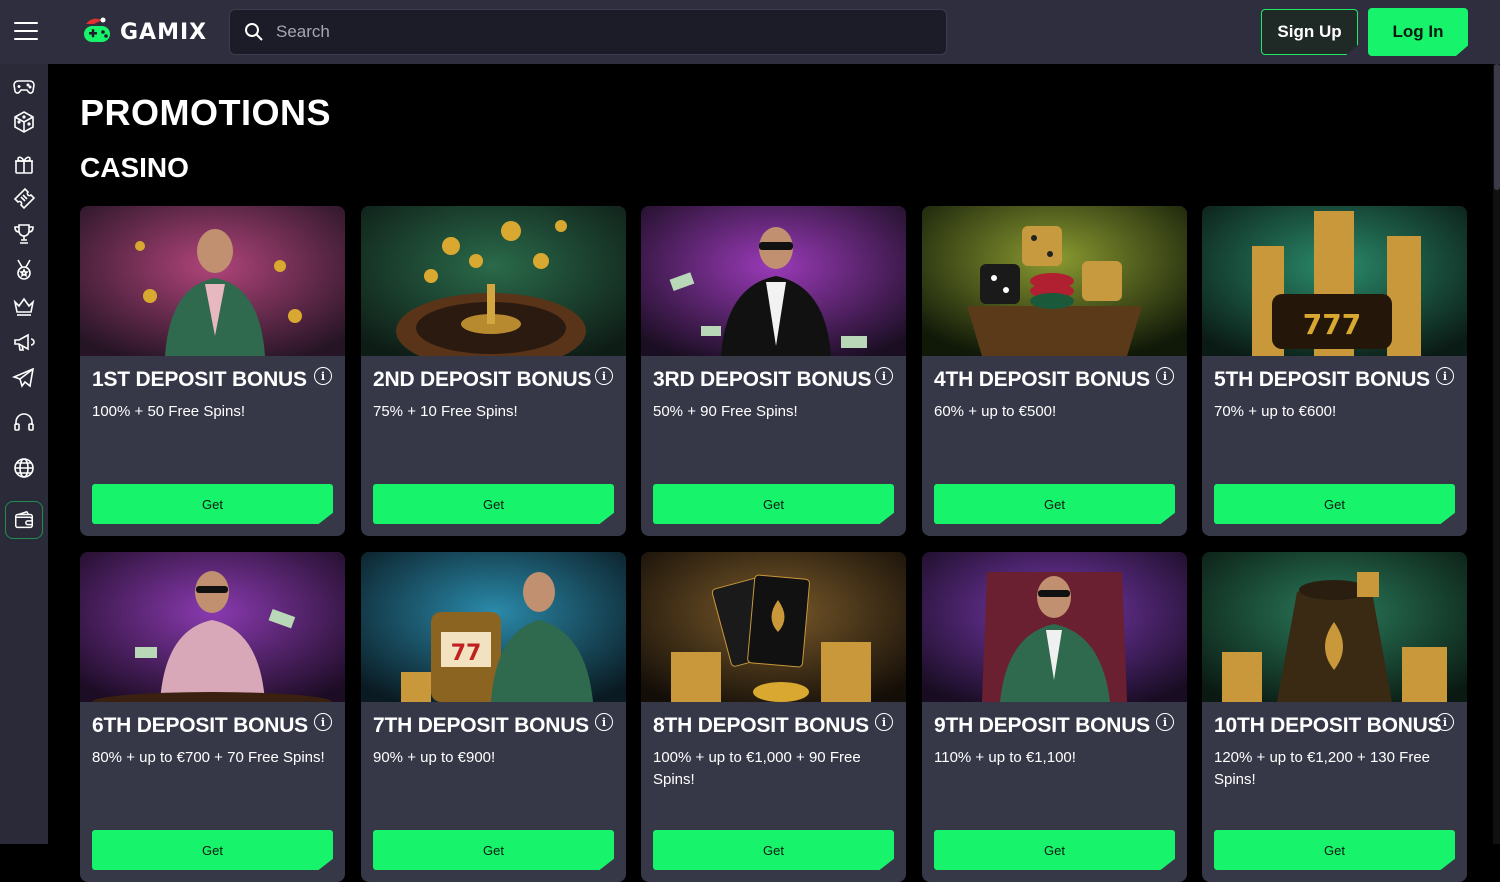  What do you see at coordinates (761, 725) in the screenshot?
I see `promo-title: 8TH DEPOSIT BONUS` at bounding box center [761, 725].